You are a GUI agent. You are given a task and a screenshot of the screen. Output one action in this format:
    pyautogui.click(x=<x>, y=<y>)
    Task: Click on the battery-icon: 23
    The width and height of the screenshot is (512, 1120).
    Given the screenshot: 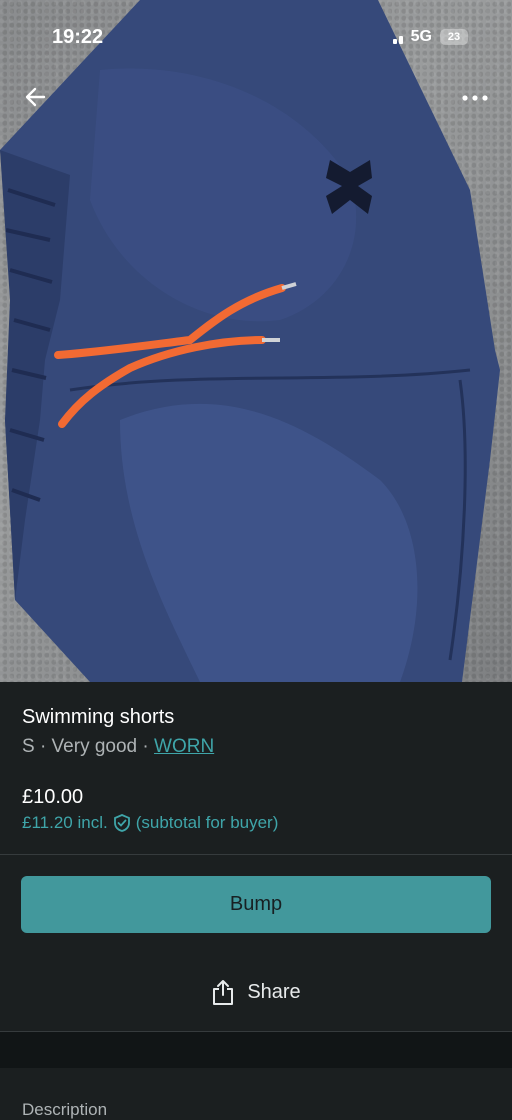 What is the action you would take?
    pyautogui.click(x=454, y=37)
    